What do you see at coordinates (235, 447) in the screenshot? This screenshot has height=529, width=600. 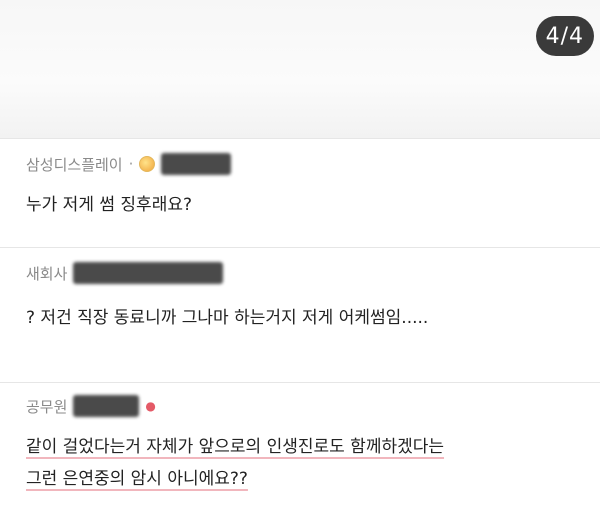 I see `comment-line: 같이 걸었다는거 자체가 앞으로의 인생진로도 함께하겠다는` at bounding box center [235, 447].